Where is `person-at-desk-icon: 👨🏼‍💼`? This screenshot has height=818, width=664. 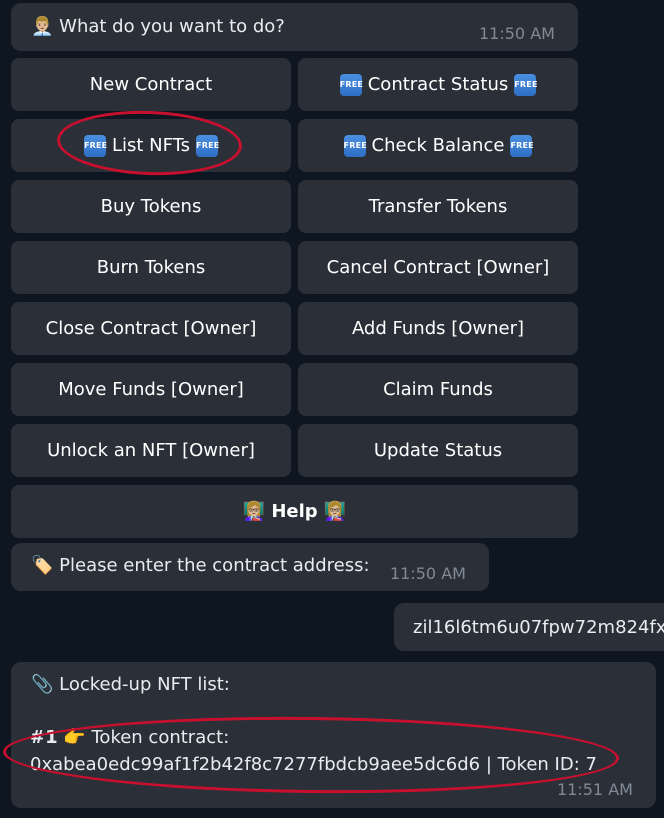 person-at-desk-icon: 👨🏼‍💼 is located at coordinates (42, 26).